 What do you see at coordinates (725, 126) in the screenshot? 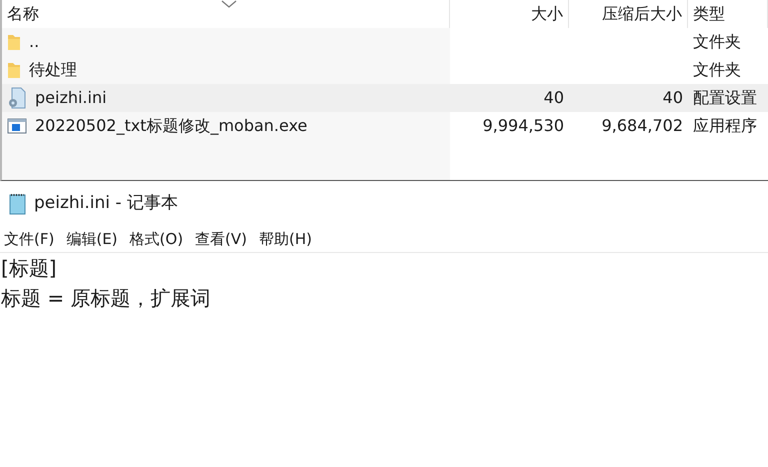
I see `file-type: 应用程序` at bounding box center [725, 126].